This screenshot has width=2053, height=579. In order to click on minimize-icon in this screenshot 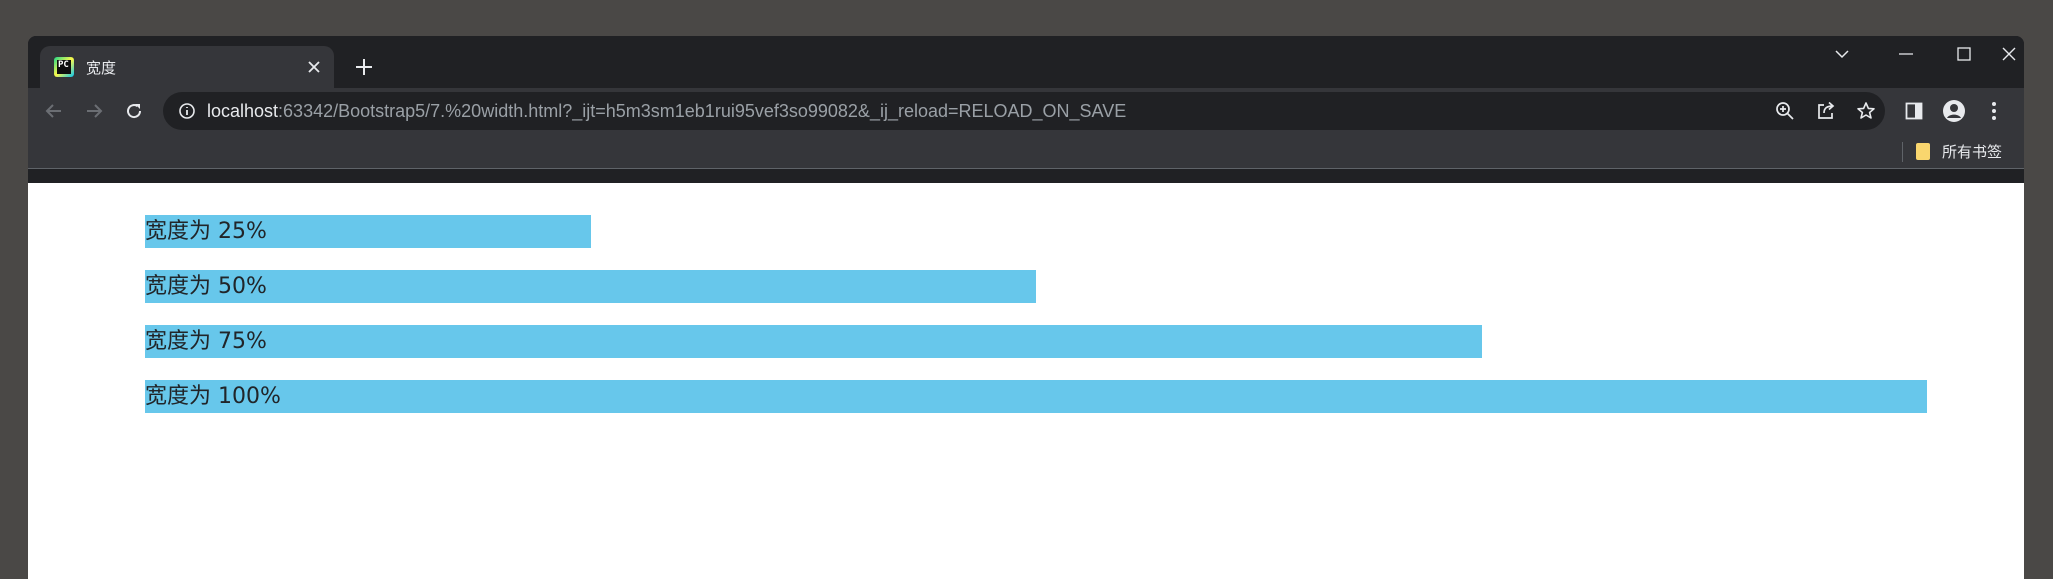, I will do `click(1906, 54)`.